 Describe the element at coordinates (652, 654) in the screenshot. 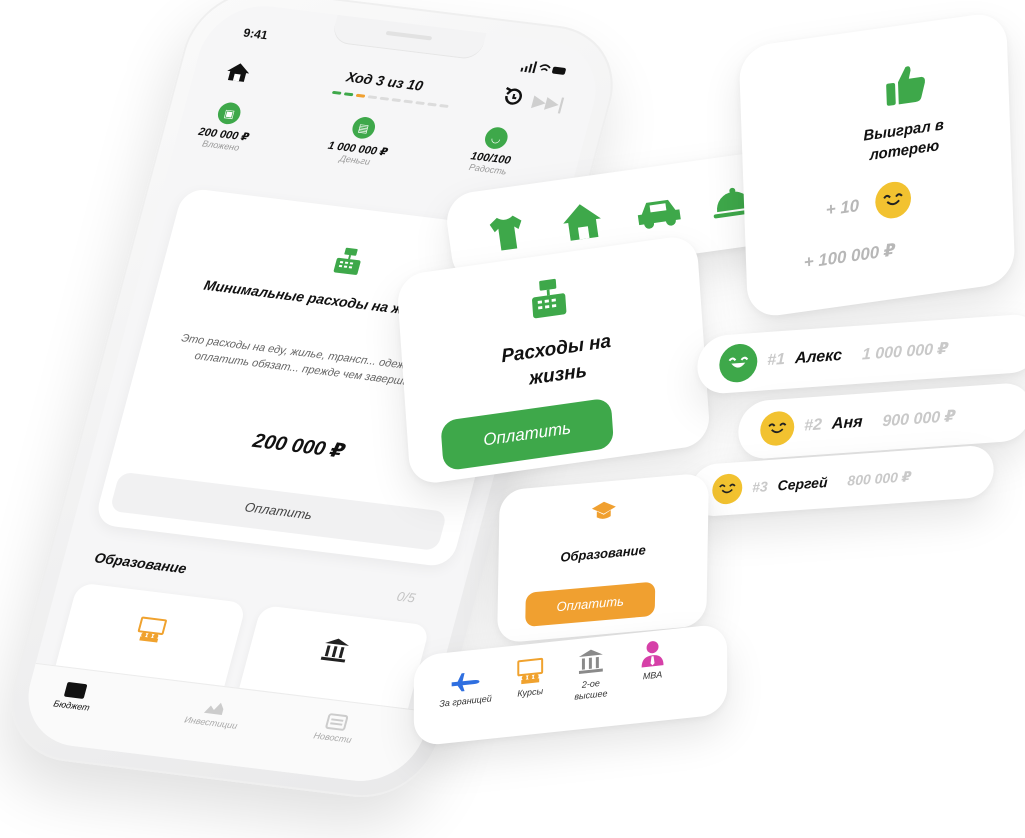

I see `person-tie-icon` at that location.